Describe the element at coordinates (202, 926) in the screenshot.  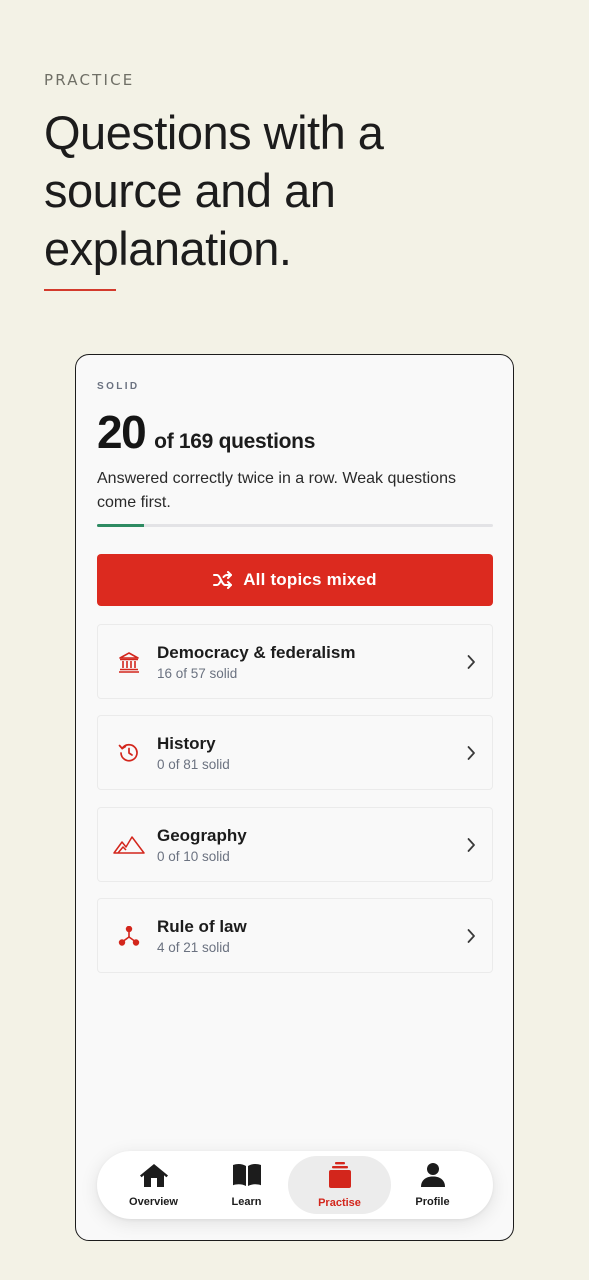
I see `topic-title: Rule of law` at that location.